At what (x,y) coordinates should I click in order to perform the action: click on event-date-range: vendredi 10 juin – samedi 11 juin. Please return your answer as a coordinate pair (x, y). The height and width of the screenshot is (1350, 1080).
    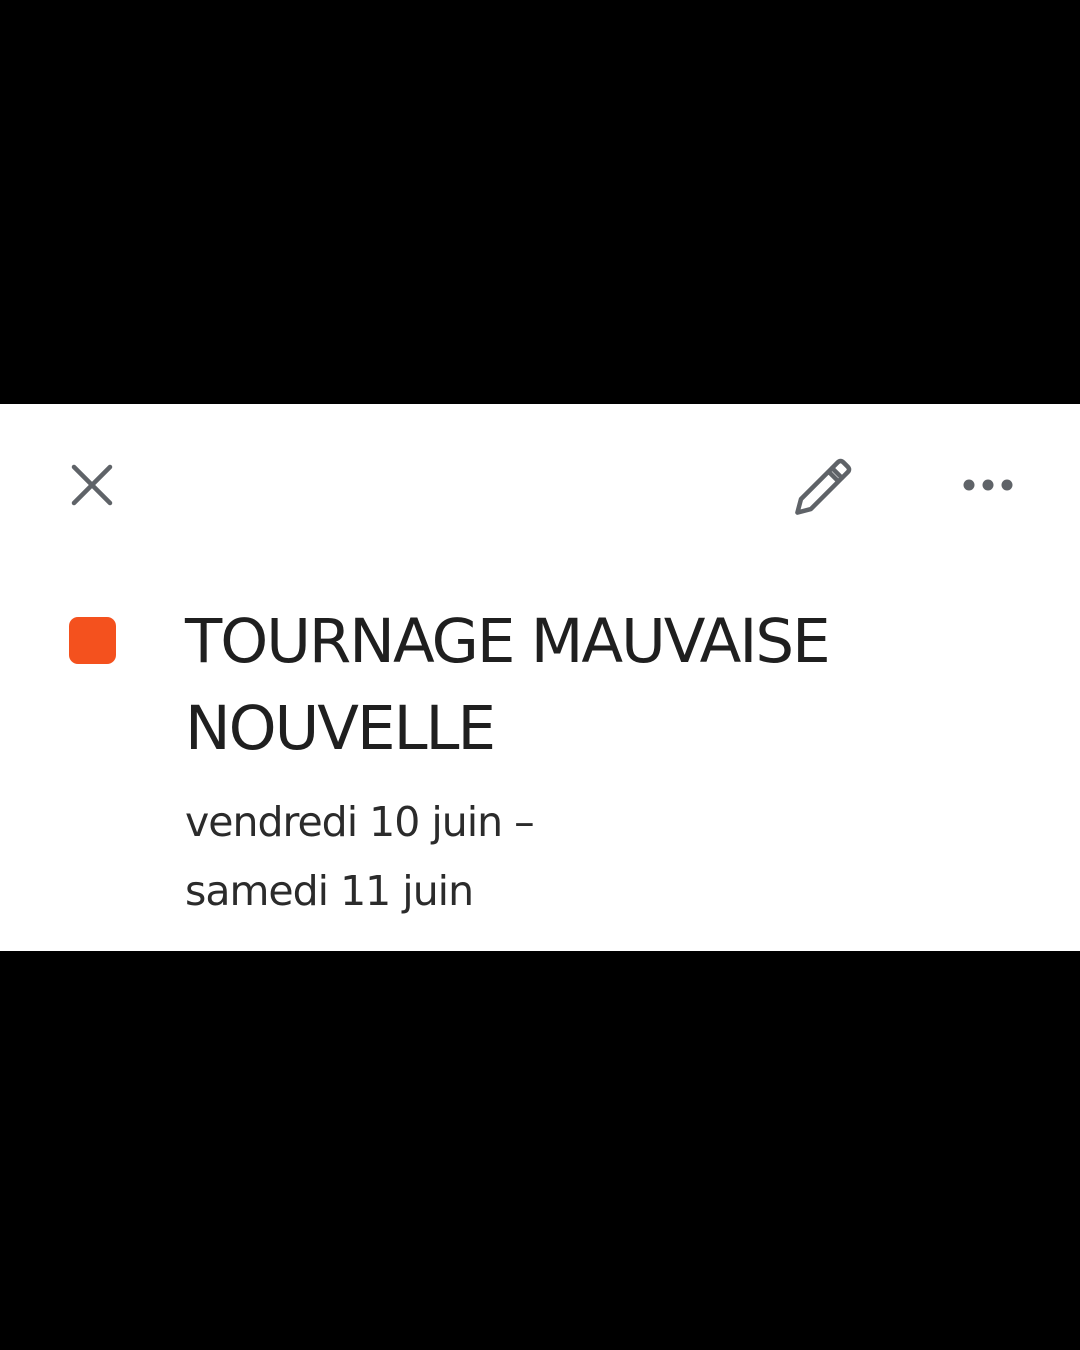
    Looking at the image, I should click on (595, 857).